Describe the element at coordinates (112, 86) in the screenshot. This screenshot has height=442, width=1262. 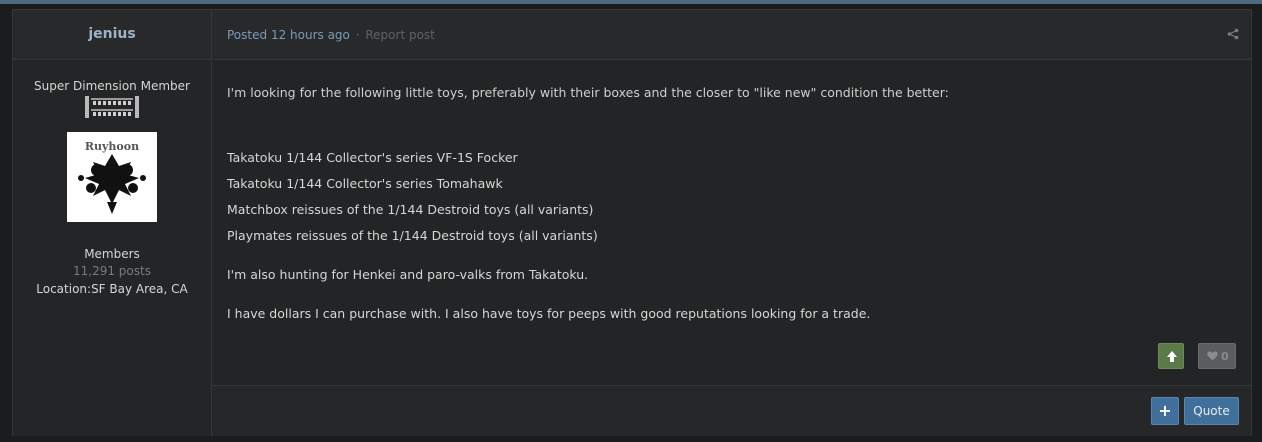
I see `rank-title: Super Dimension Member` at that location.